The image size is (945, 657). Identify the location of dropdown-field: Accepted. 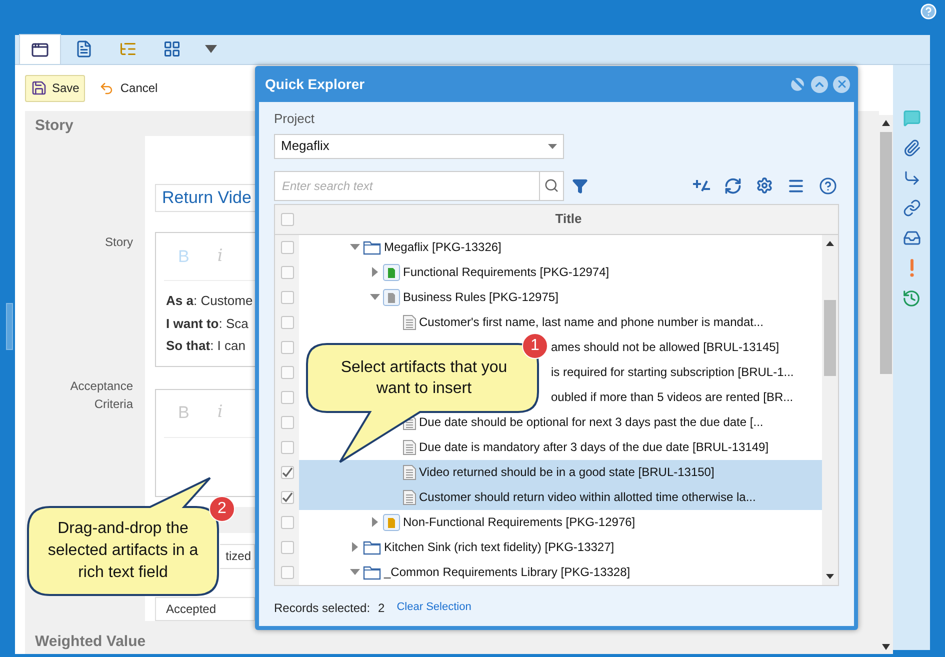
(205, 608).